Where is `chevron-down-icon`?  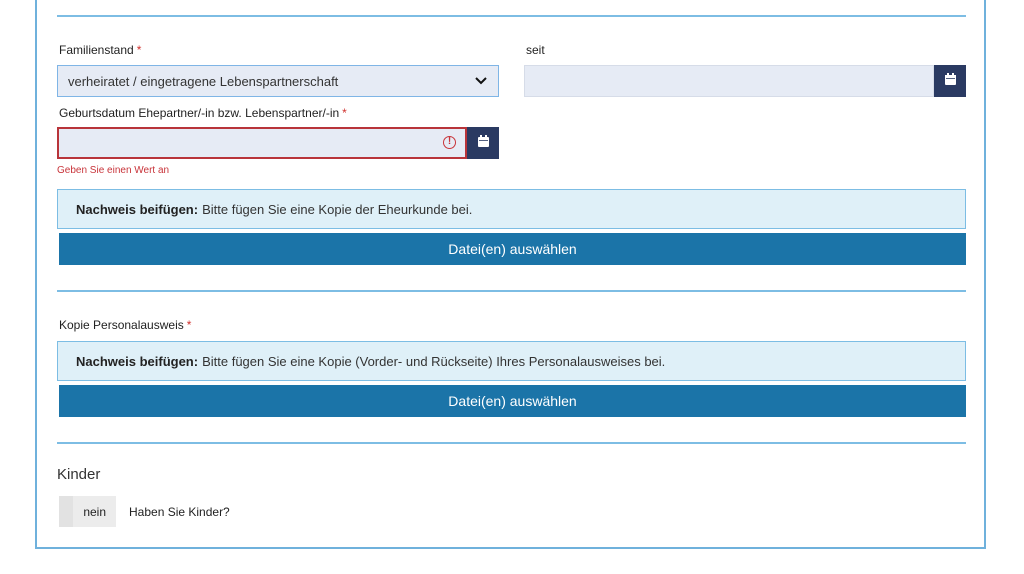
chevron-down-icon is located at coordinates (481, 81).